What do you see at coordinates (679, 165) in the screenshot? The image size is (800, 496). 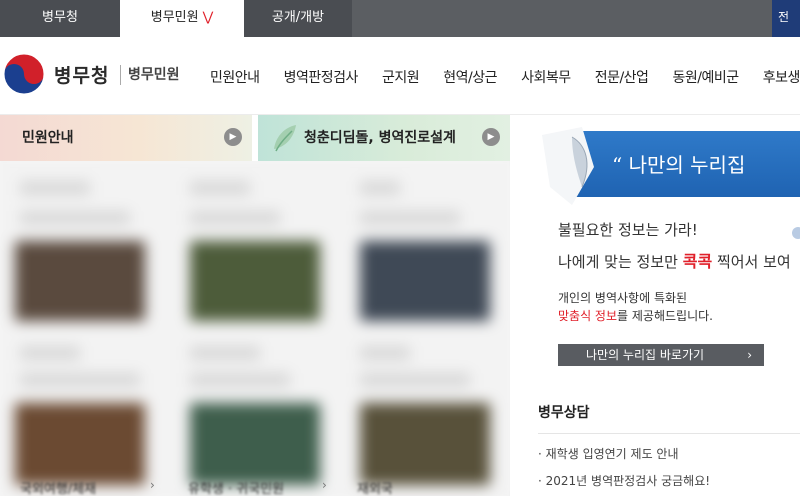 I see `banner-title: “ 나만의 누리집` at bounding box center [679, 165].